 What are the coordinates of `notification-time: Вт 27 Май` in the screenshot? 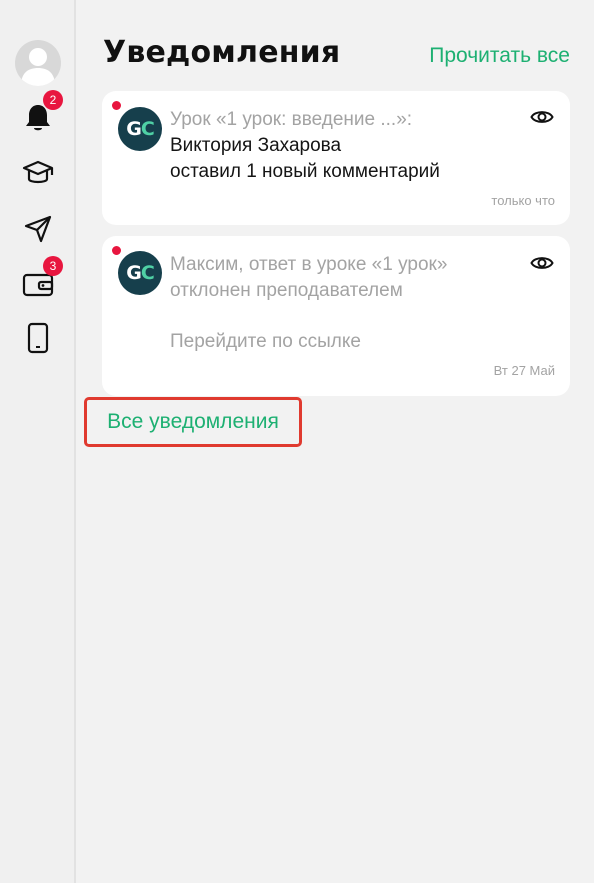 It's located at (524, 370).